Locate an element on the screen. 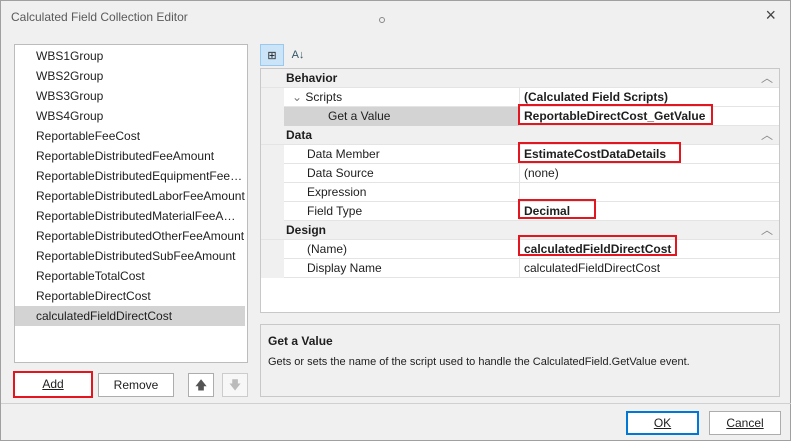 This screenshot has width=791, height=441. list-item: ReportableDistributedSubFeeAmount is located at coordinates (130, 256).